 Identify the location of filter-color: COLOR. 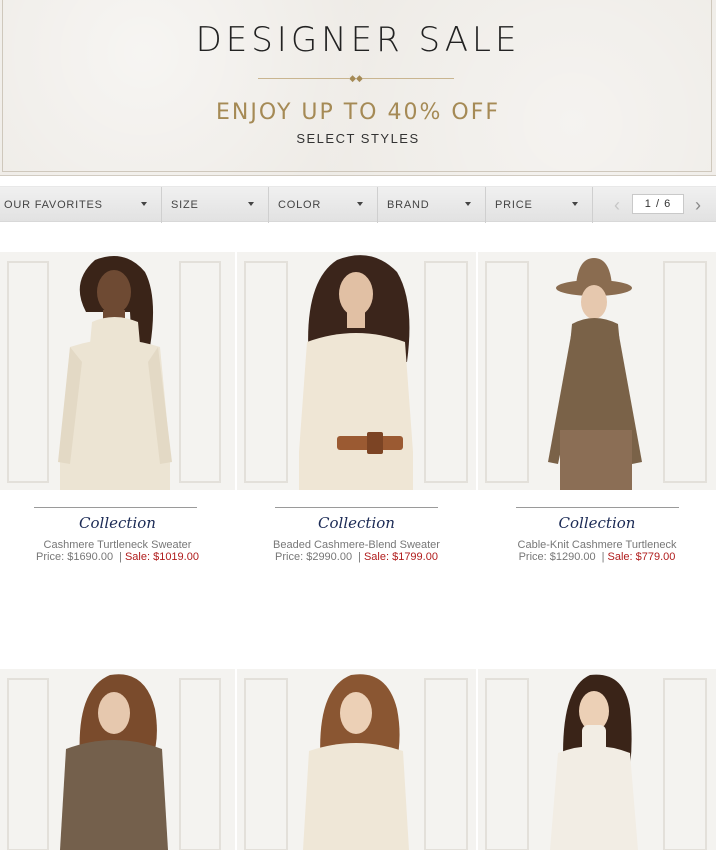
(324, 205).